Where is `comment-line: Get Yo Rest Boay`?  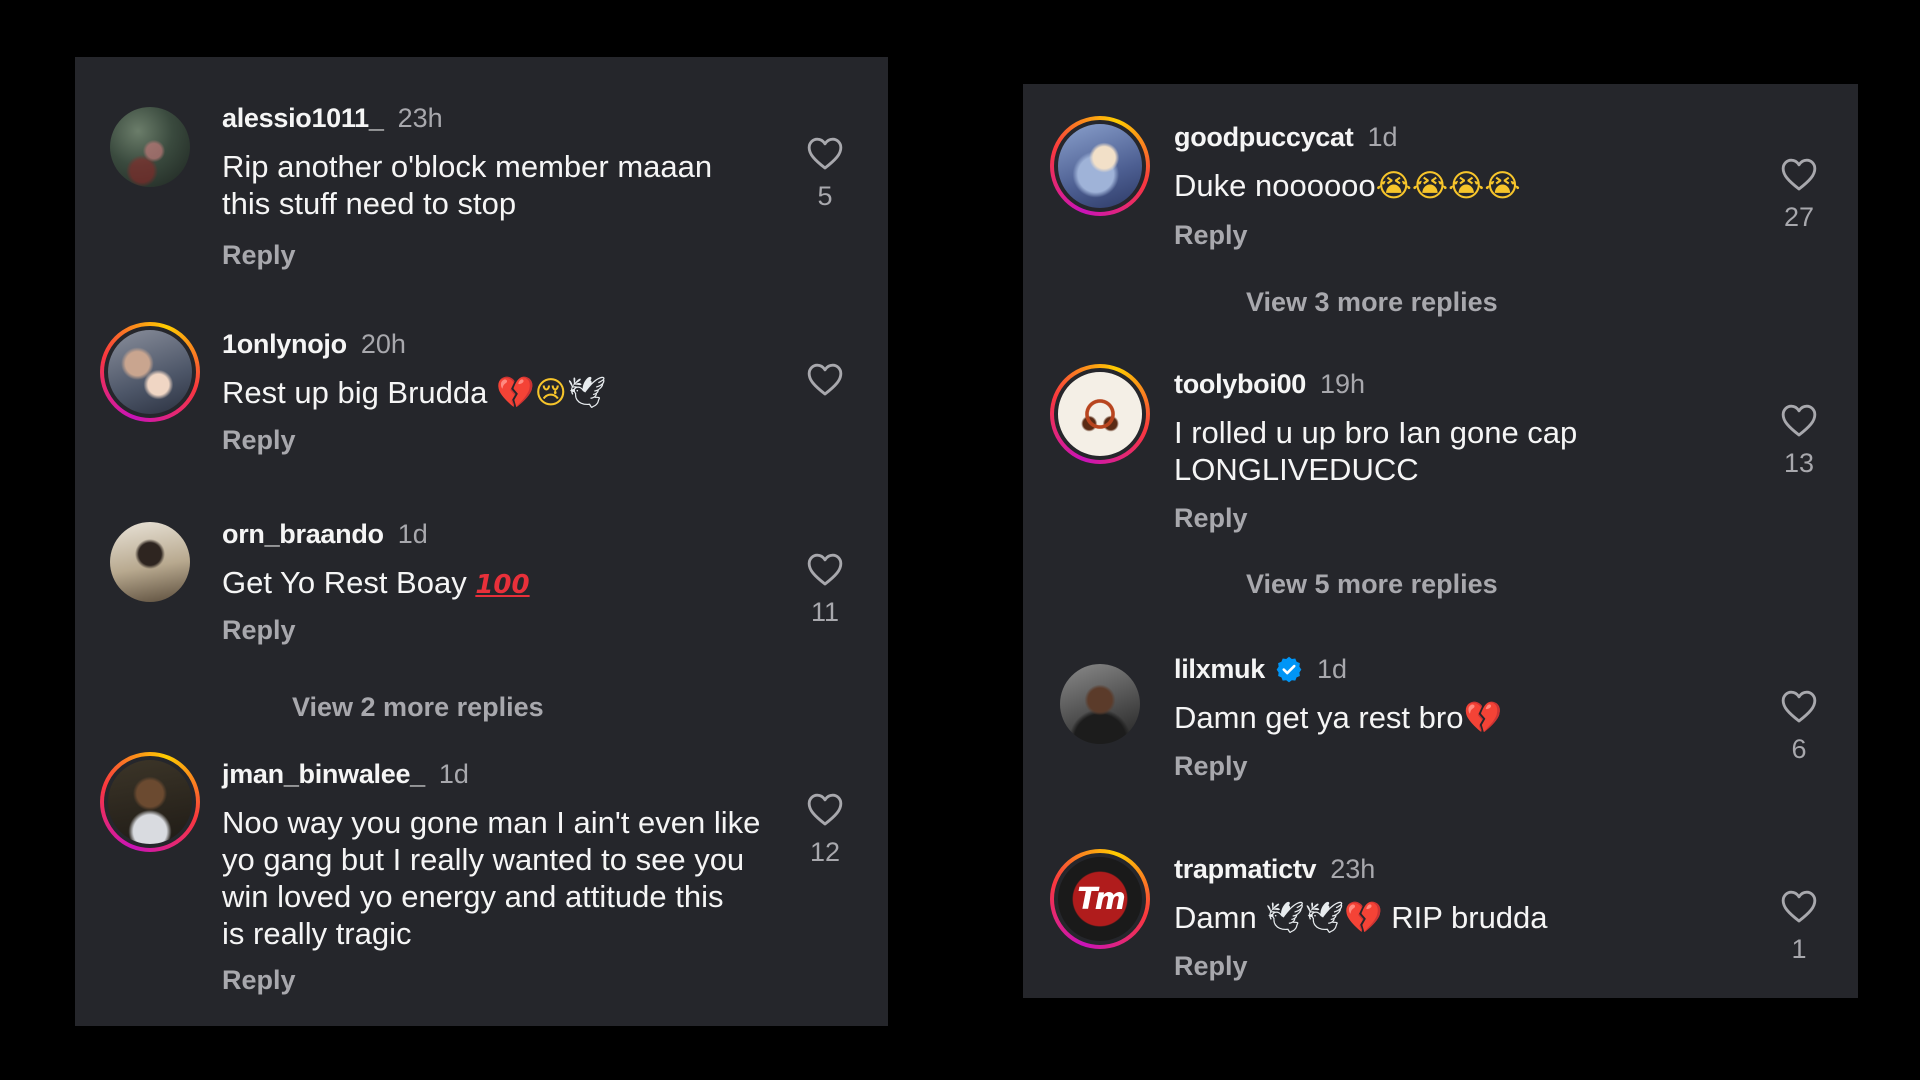 comment-line: Get Yo Rest Boay is located at coordinates (344, 582).